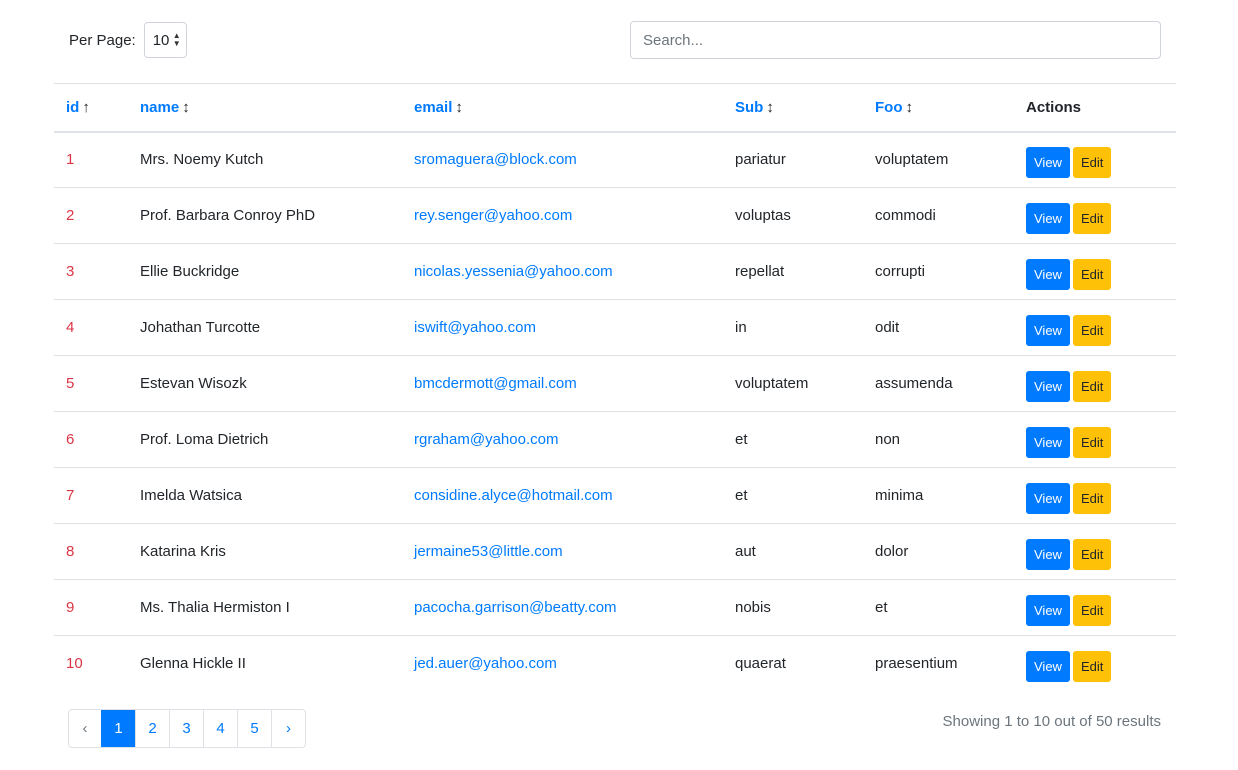  What do you see at coordinates (152, 728) in the screenshot?
I see `pagination-page-2: 2` at bounding box center [152, 728].